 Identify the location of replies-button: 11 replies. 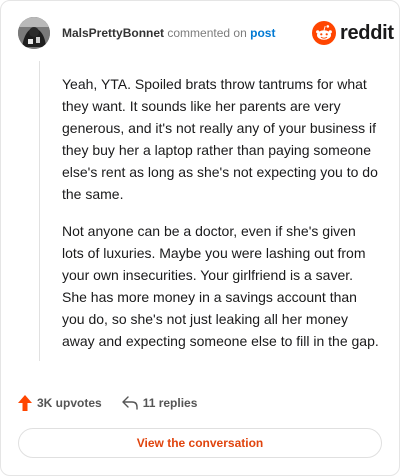
(159, 403).